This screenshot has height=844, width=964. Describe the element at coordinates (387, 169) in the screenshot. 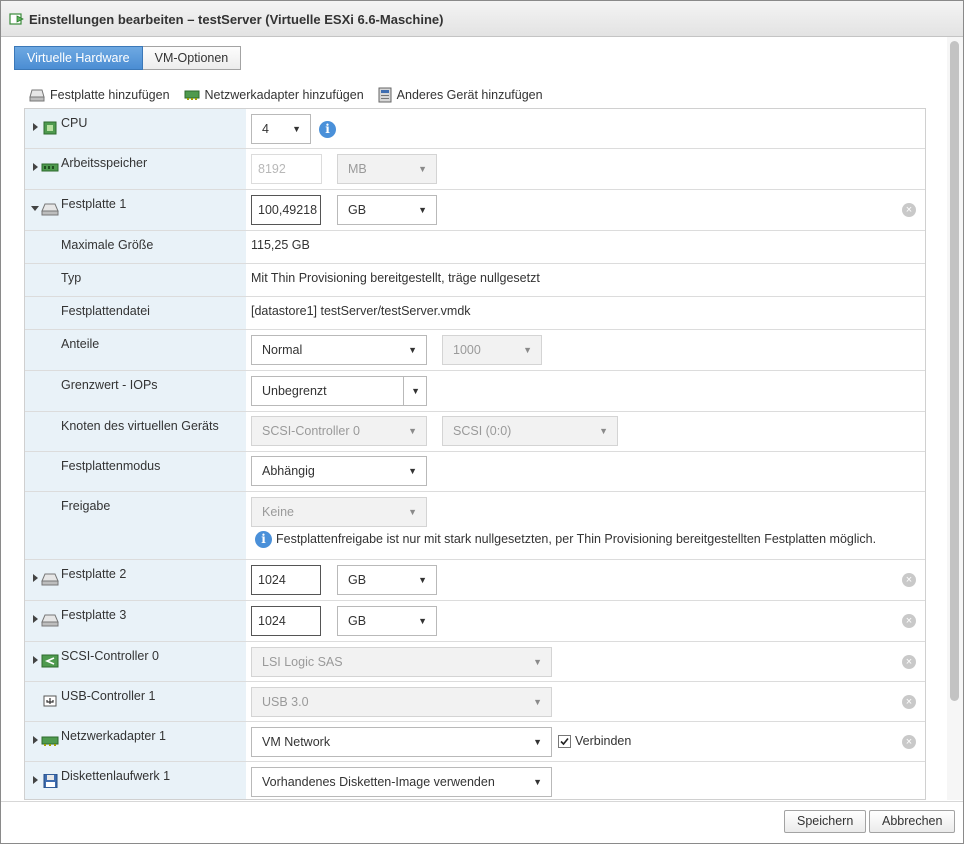

I see `memory-unit-select: MB ▼` at that location.